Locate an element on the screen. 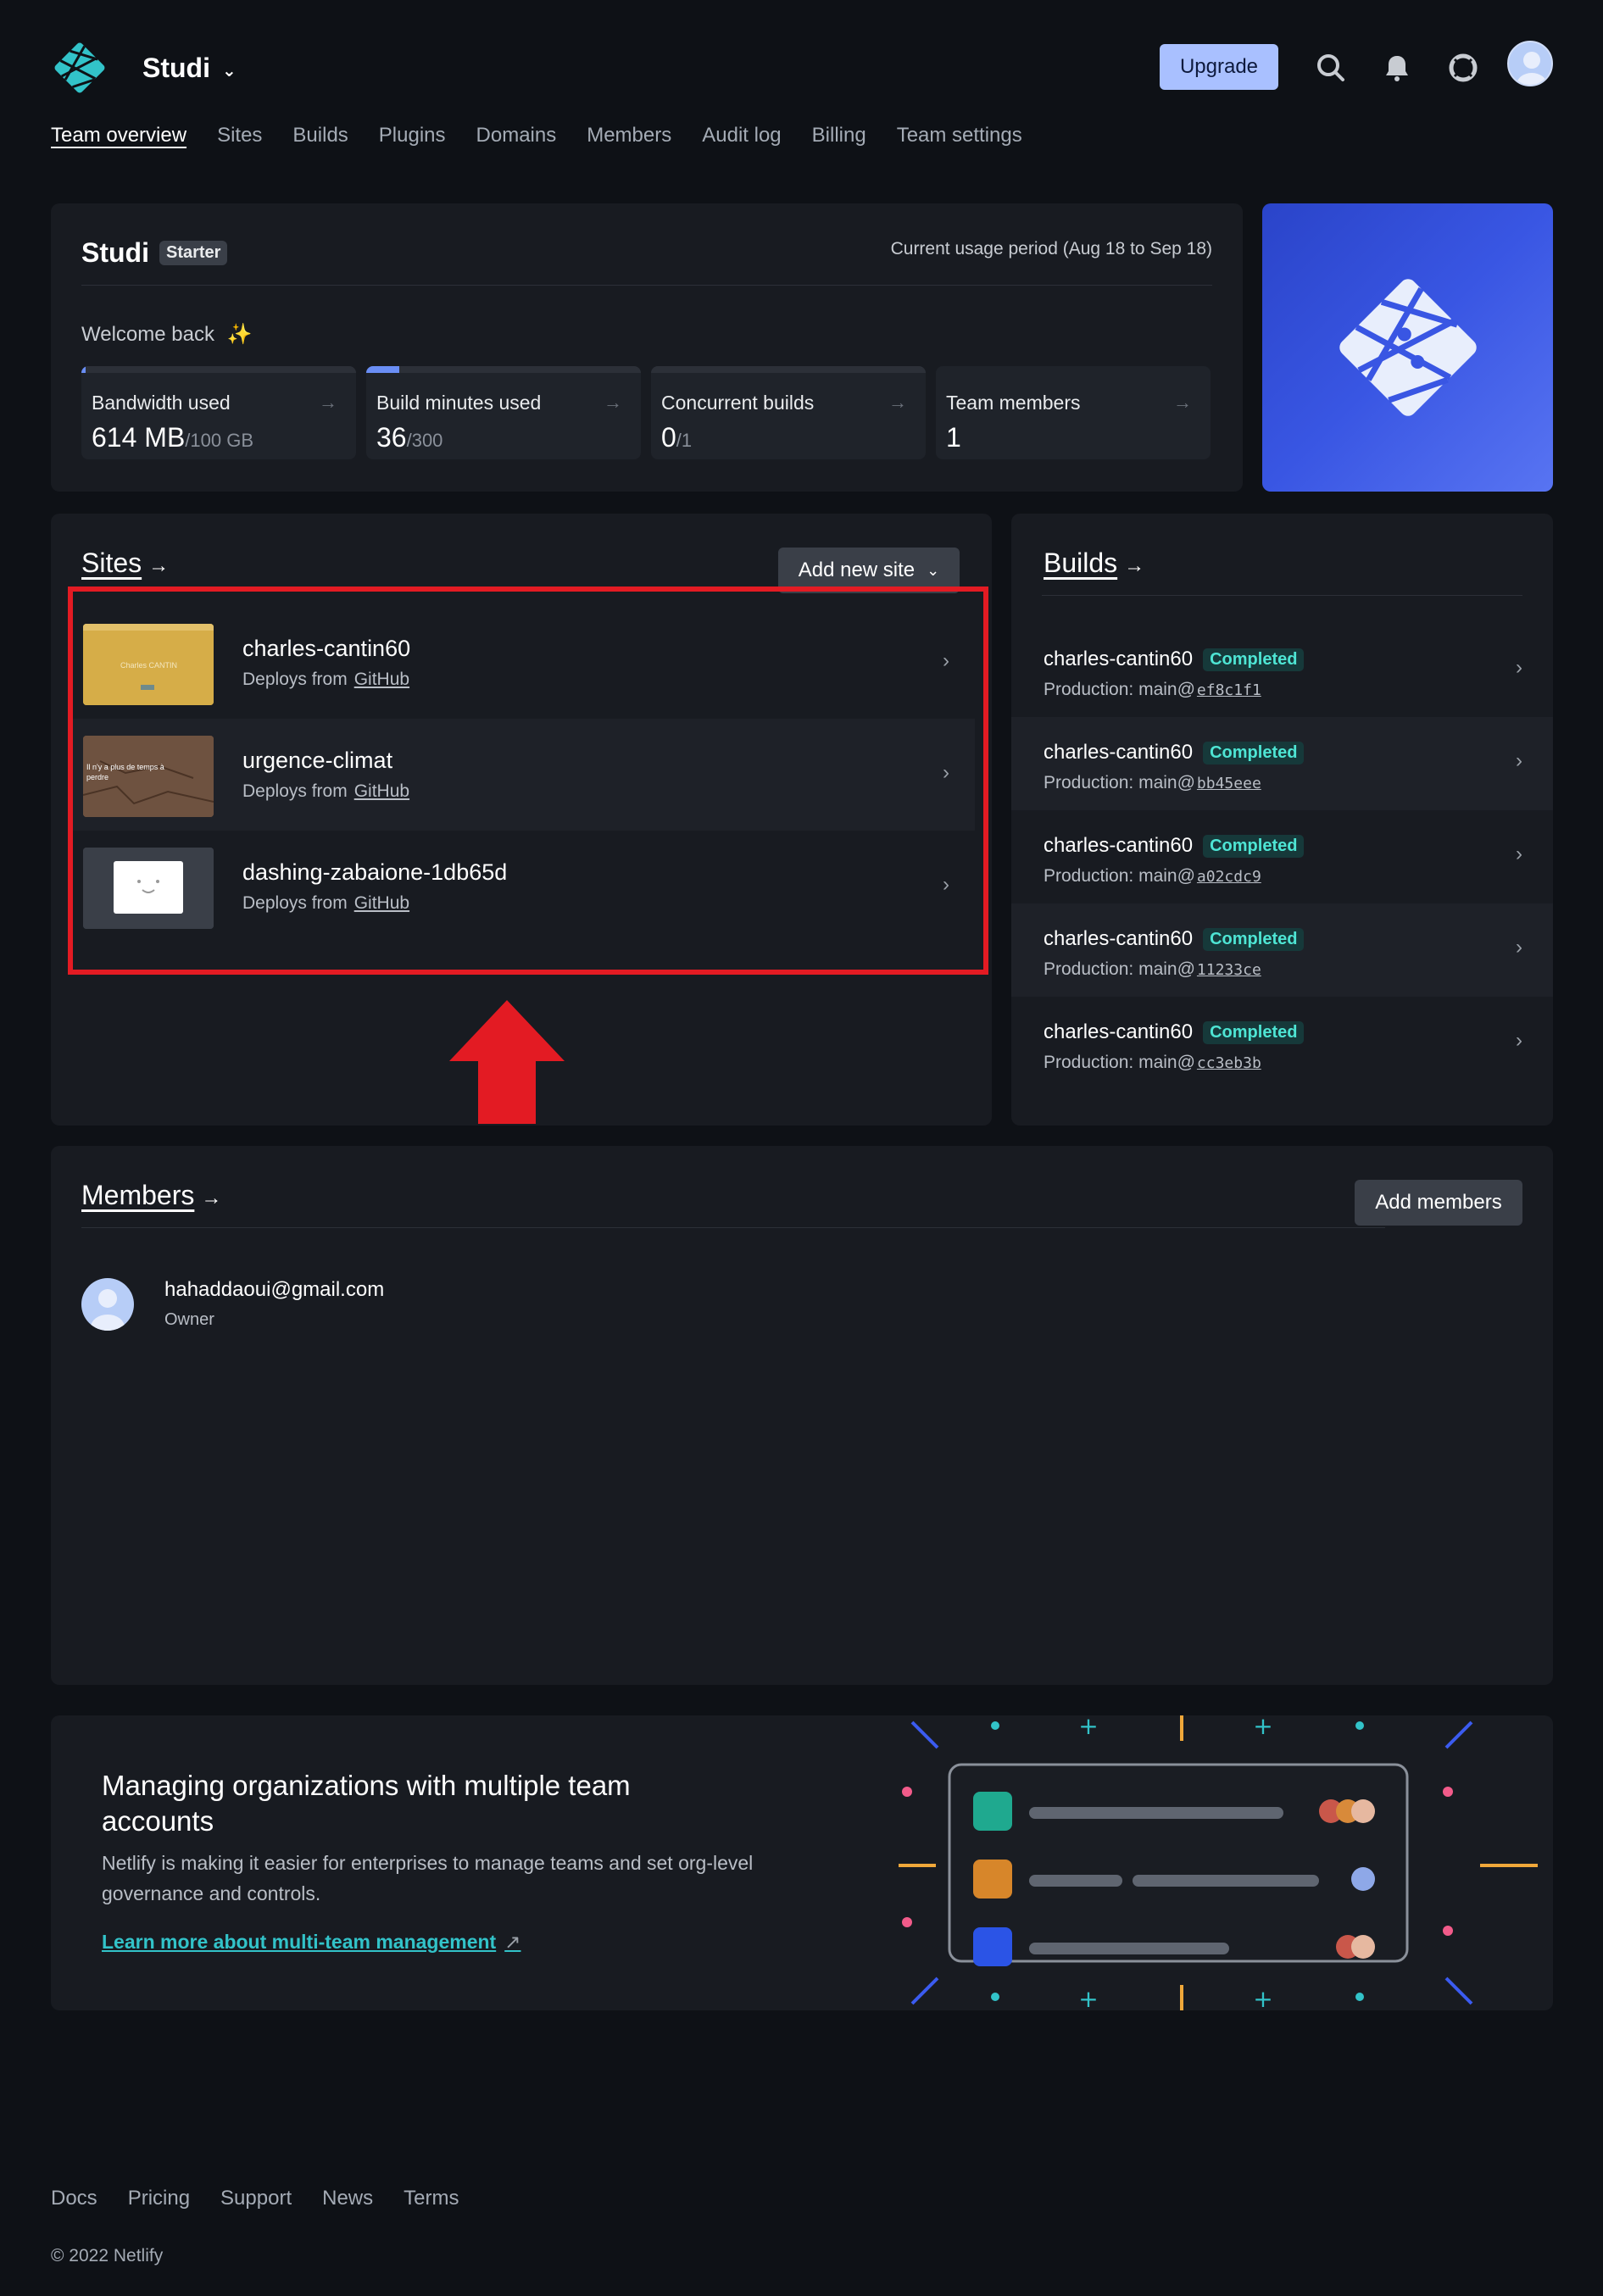  build-context: Production: main@ ef8c1f1 is located at coordinates (1152, 690).